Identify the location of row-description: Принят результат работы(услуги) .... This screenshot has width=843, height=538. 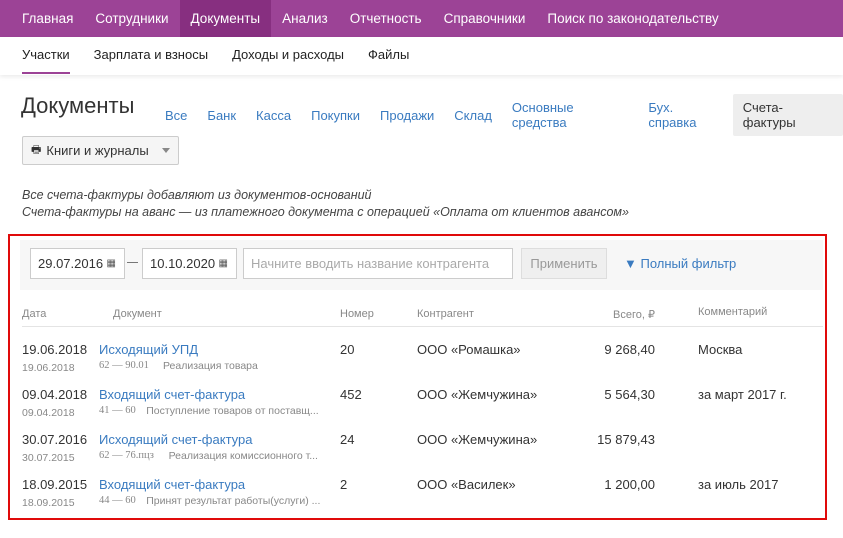
(233, 501).